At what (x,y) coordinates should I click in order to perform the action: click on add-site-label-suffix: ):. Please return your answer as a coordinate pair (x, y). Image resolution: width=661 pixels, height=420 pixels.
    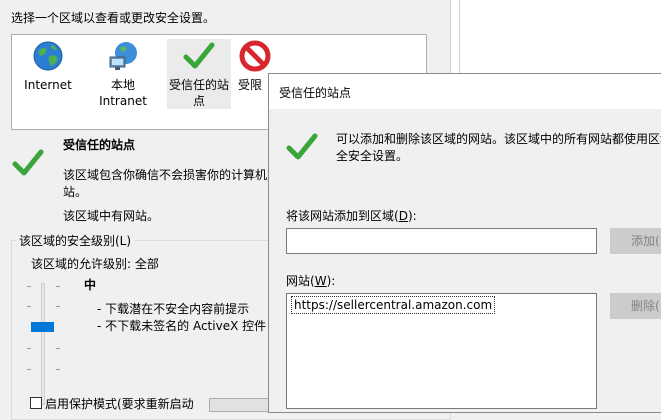
    Looking at the image, I should click on (412, 216).